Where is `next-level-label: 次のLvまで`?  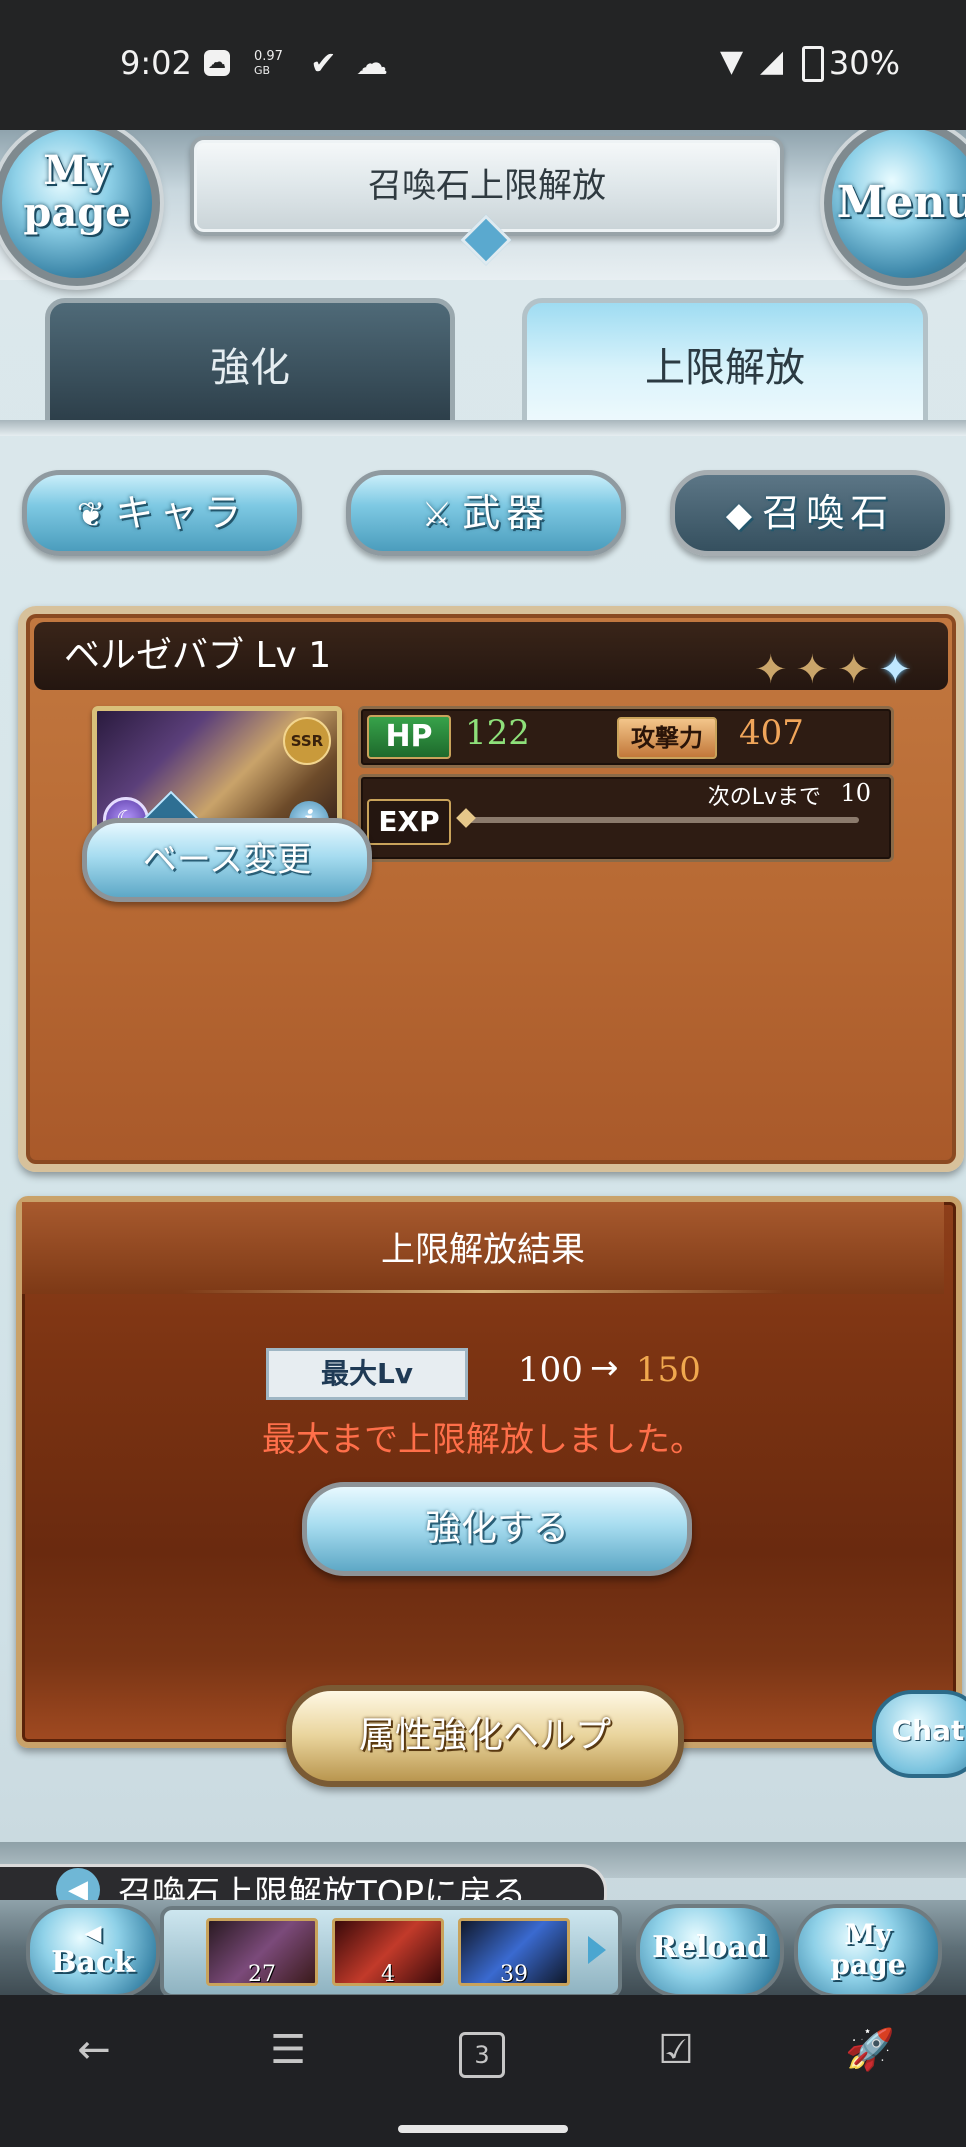 next-level-label: 次のLvまで is located at coordinates (764, 797).